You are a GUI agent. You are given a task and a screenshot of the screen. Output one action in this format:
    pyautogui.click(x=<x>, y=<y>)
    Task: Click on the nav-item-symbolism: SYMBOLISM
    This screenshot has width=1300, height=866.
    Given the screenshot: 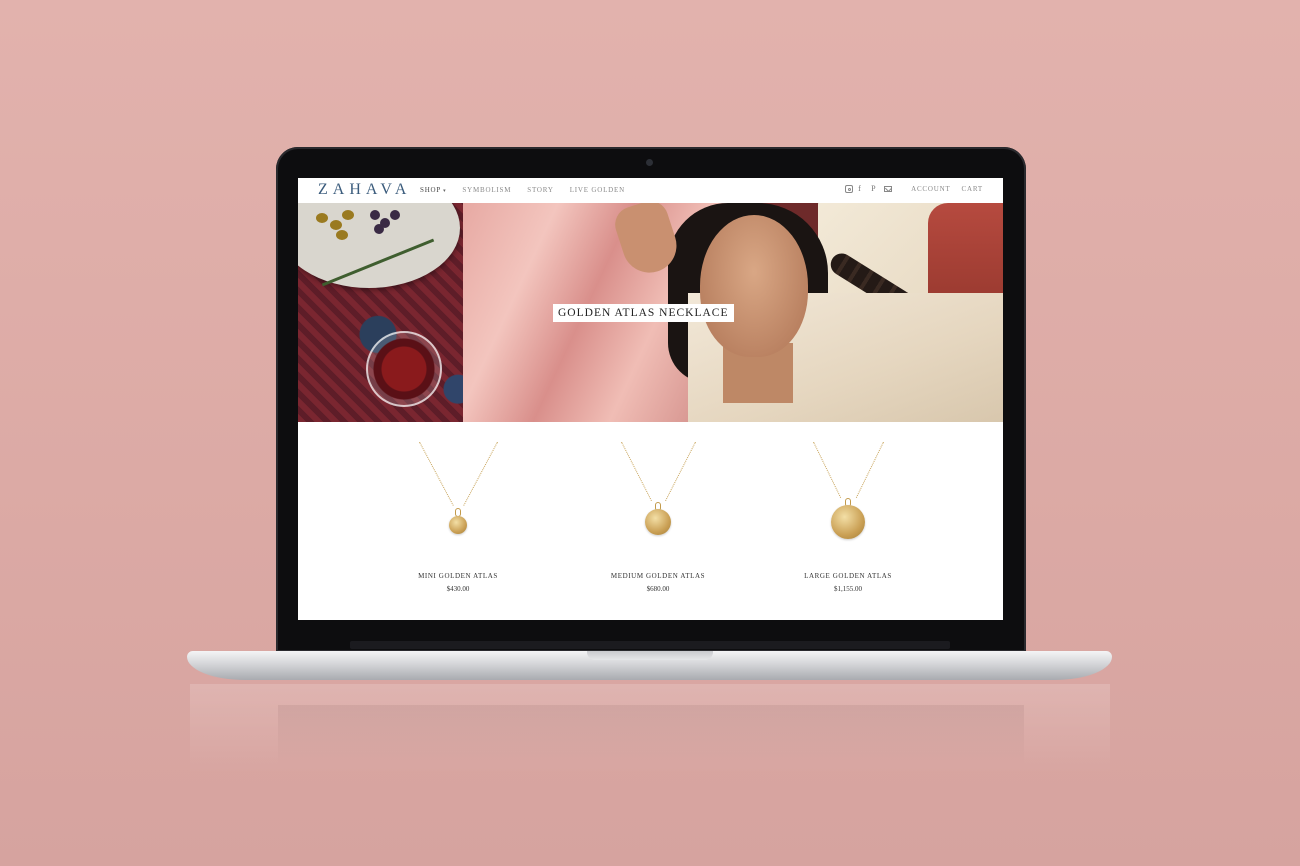 What is the action you would take?
    pyautogui.click(x=486, y=190)
    